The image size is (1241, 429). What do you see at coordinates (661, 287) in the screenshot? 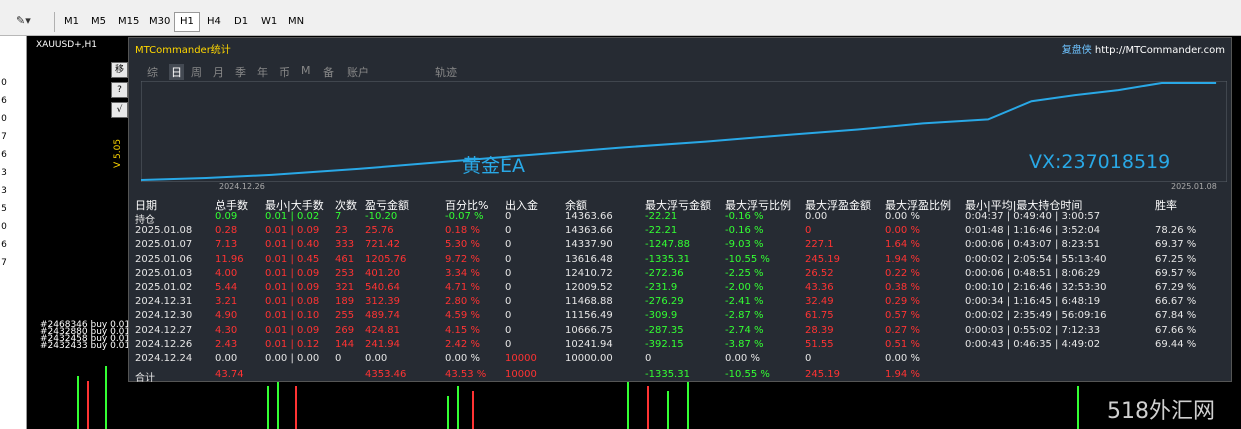
I see `table-cell-mfl: -231.9` at bounding box center [661, 287].